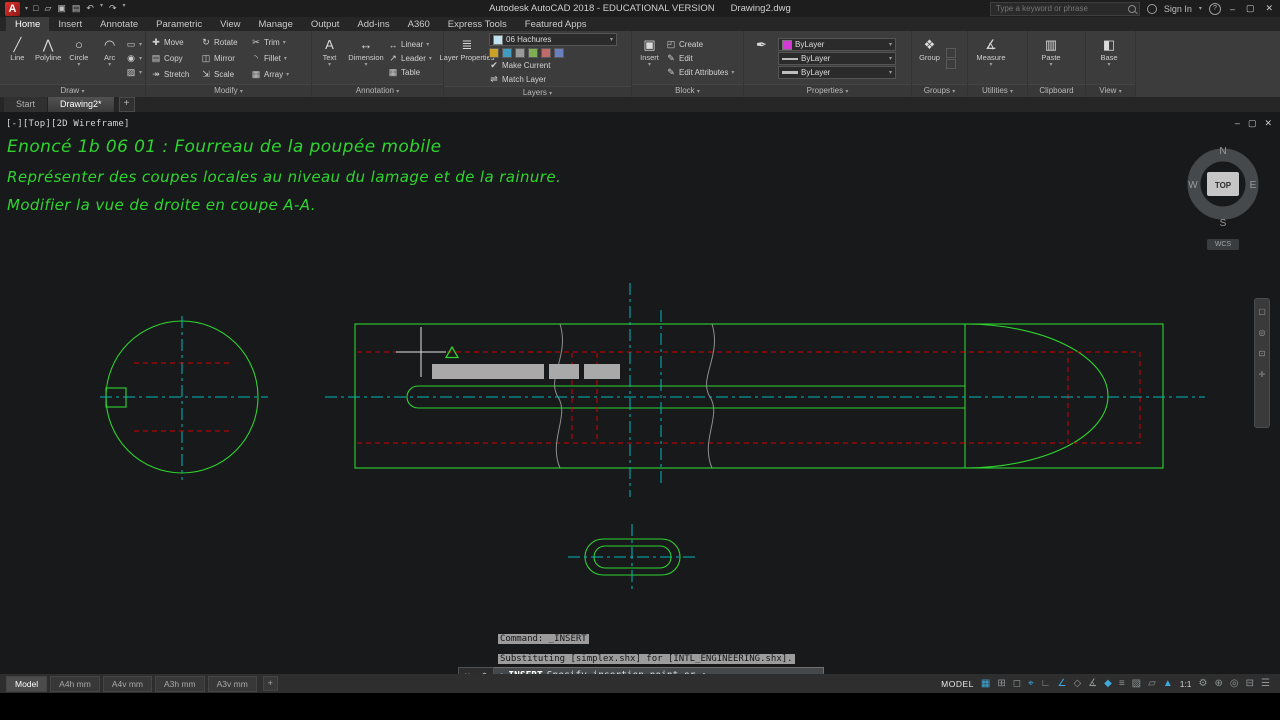 This screenshot has width=1280, height=720. I want to click on new-layout-button: +, so click(270, 683).